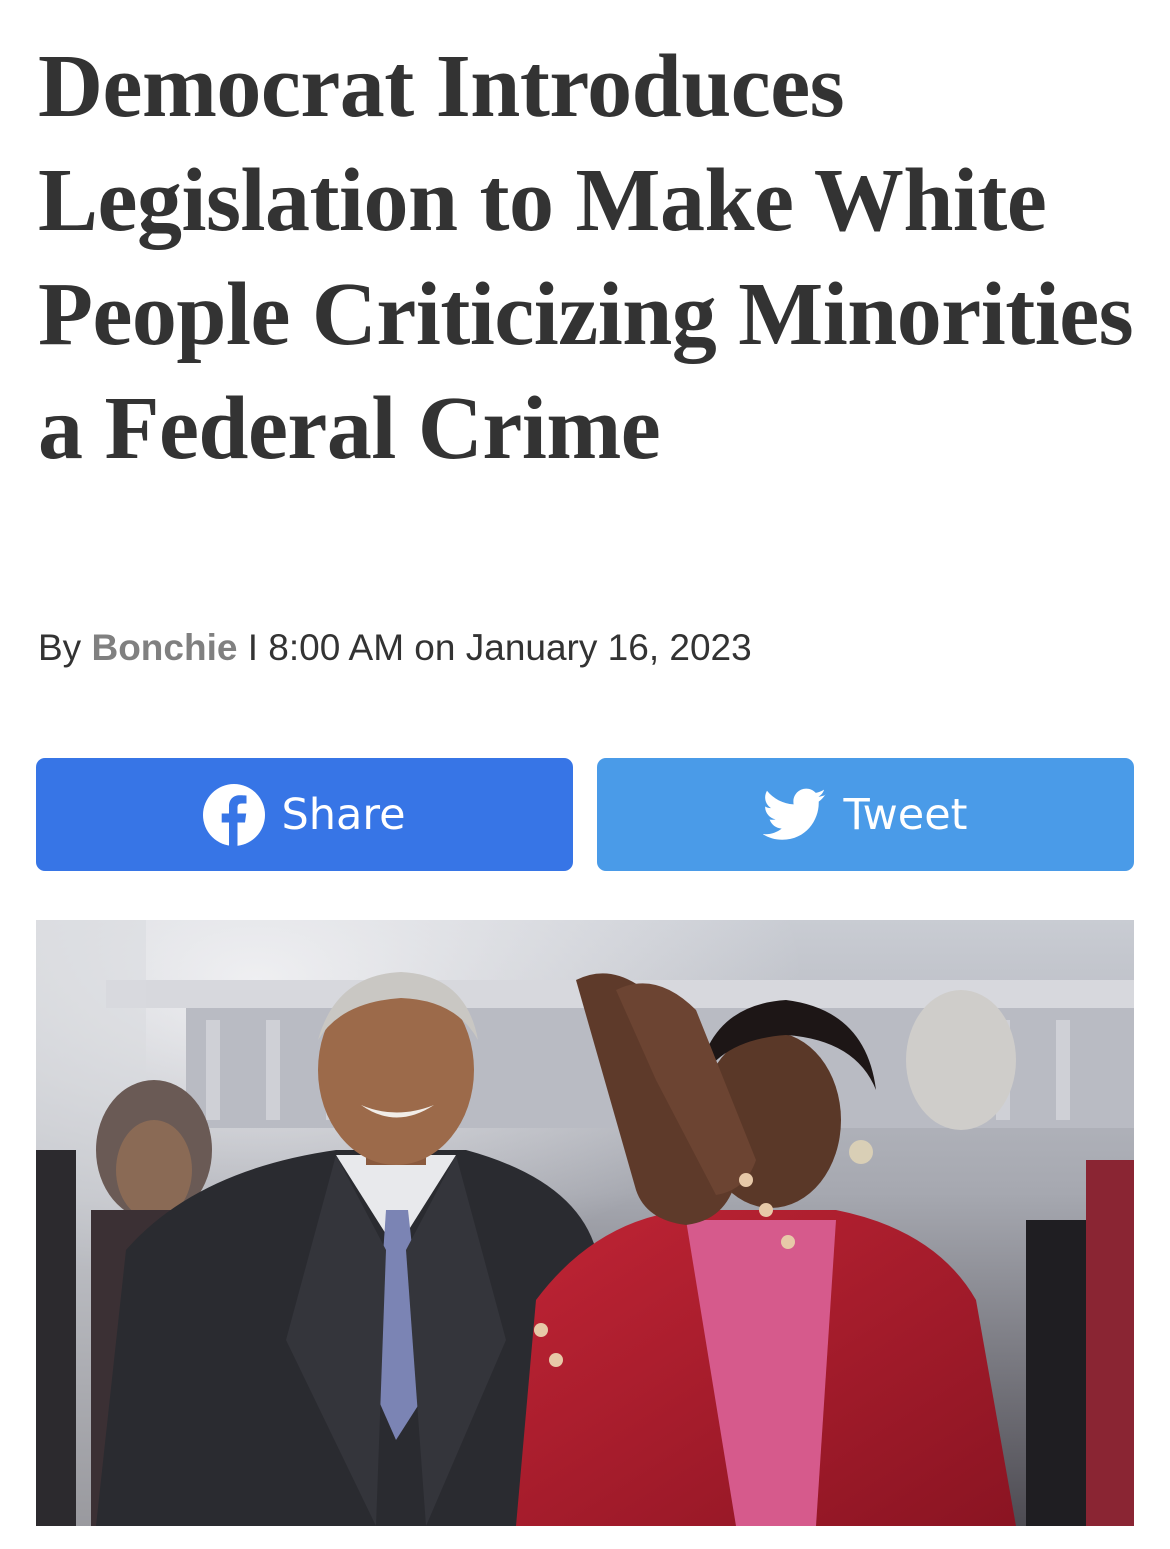 The image size is (1170, 1549). I want to click on byline-author-link: Bonchie, so click(164, 647).